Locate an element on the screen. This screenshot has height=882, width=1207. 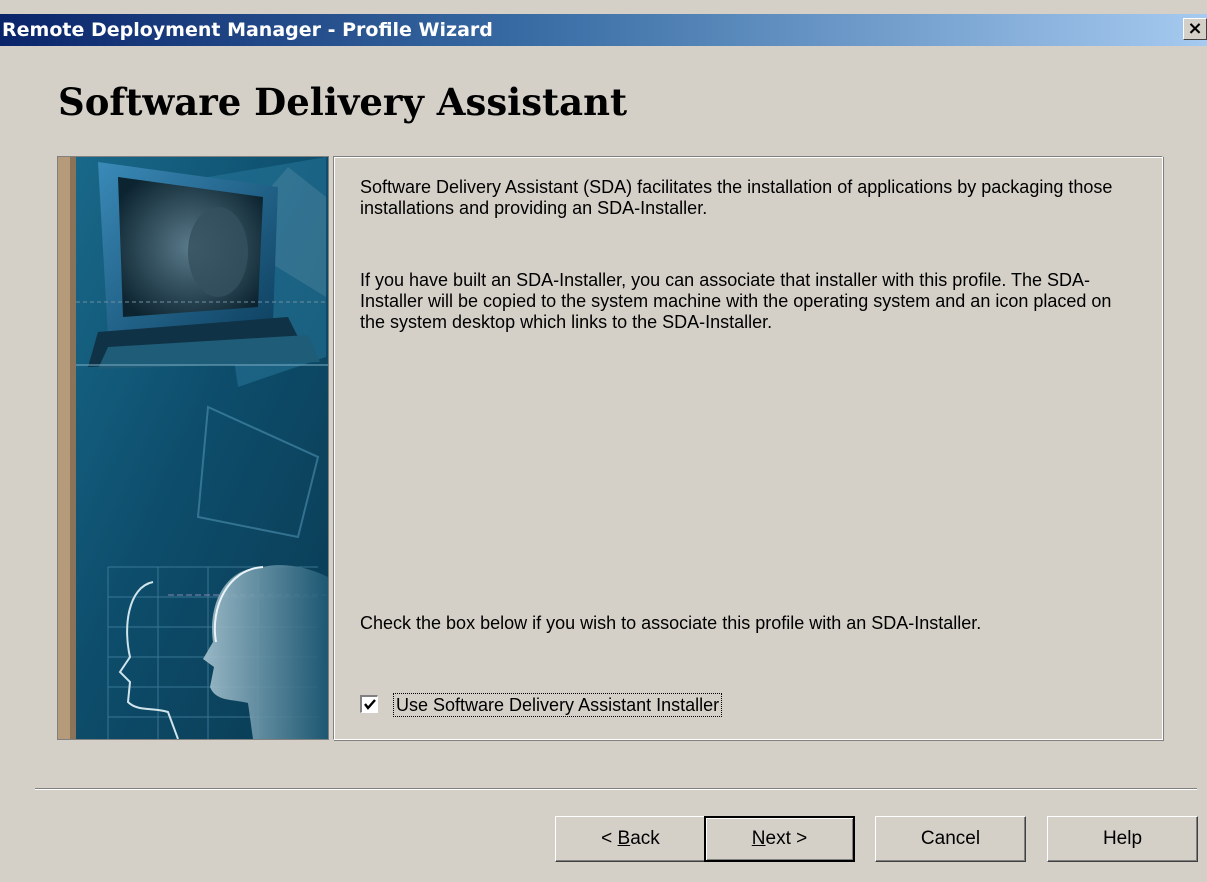
next-button: Next > is located at coordinates (779, 839).